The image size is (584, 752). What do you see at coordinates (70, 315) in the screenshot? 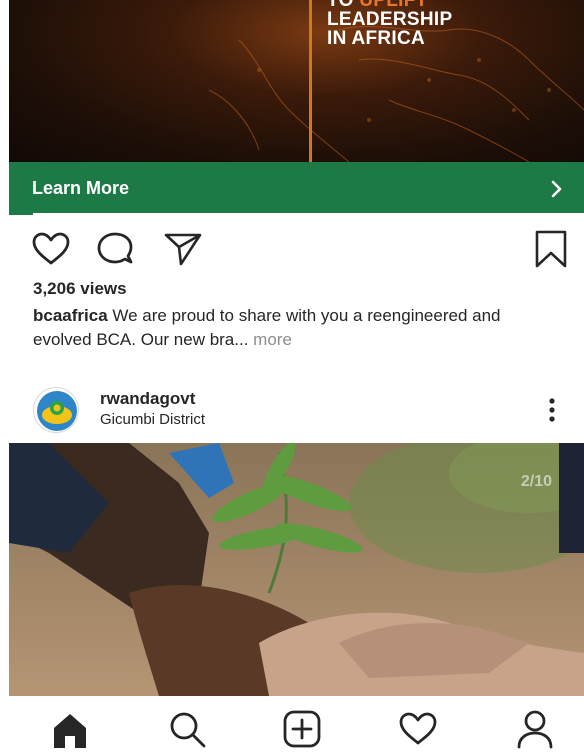
I see `caption-username: bcaafrica` at bounding box center [70, 315].